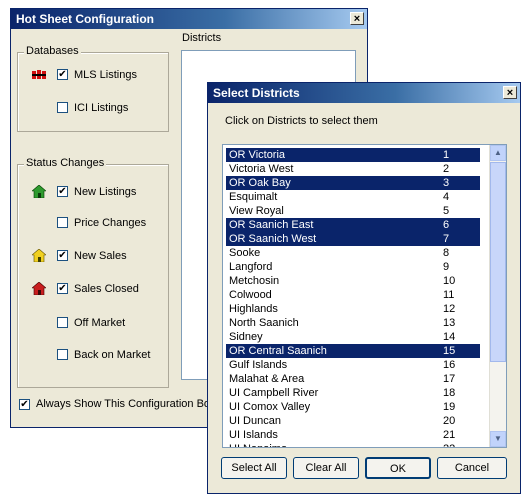 The width and height of the screenshot is (530, 502). Describe the element at coordinates (105, 75) in the screenshot. I see `mls-listings-label: MLS Listings` at that location.